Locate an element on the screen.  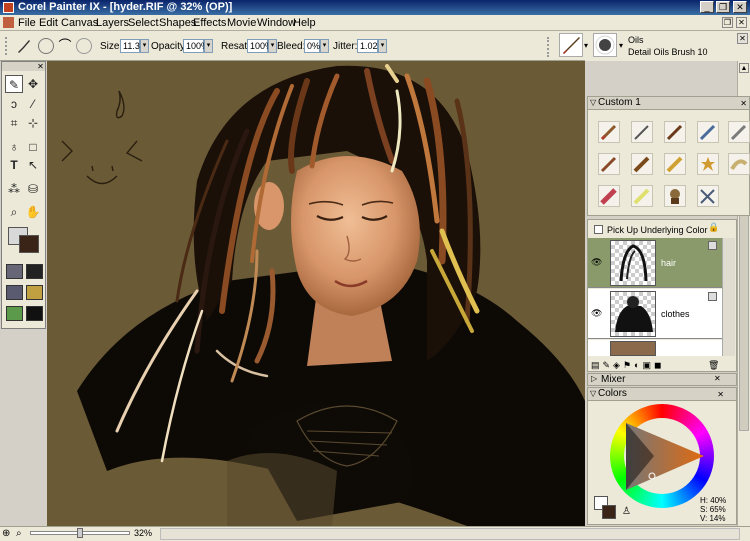
size-dropdown: ▾ is located at coordinates (144, 46).